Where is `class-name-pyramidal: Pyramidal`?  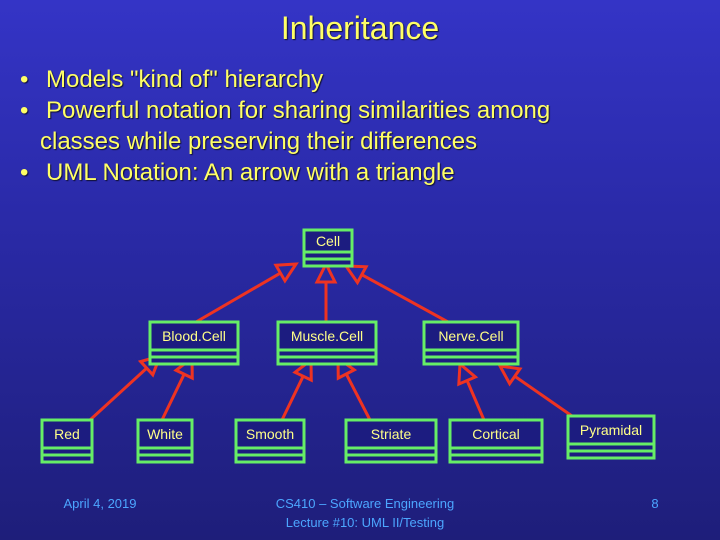 class-name-pyramidal: Pyramidal is located at coordinates (611, 430).